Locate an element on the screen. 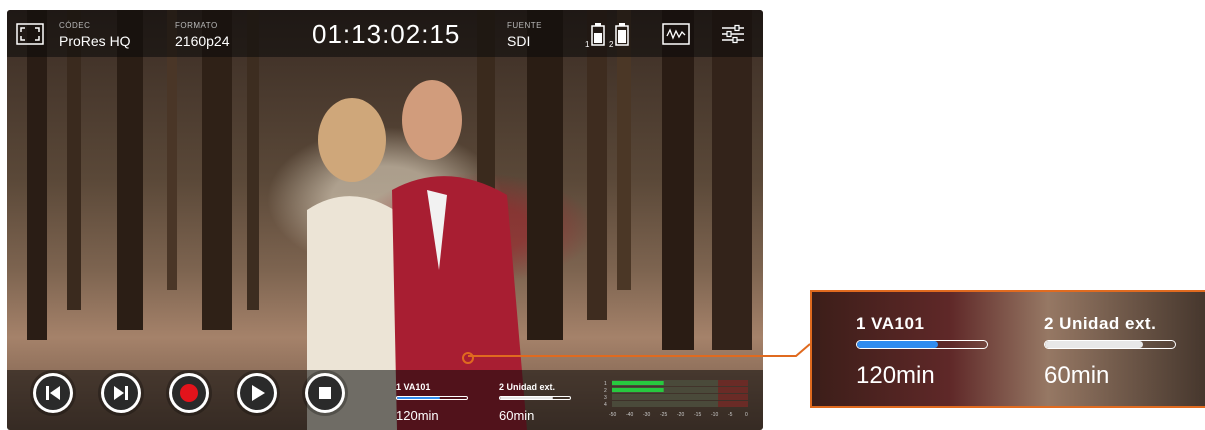  stop-button is located at coordinates (325, 393).